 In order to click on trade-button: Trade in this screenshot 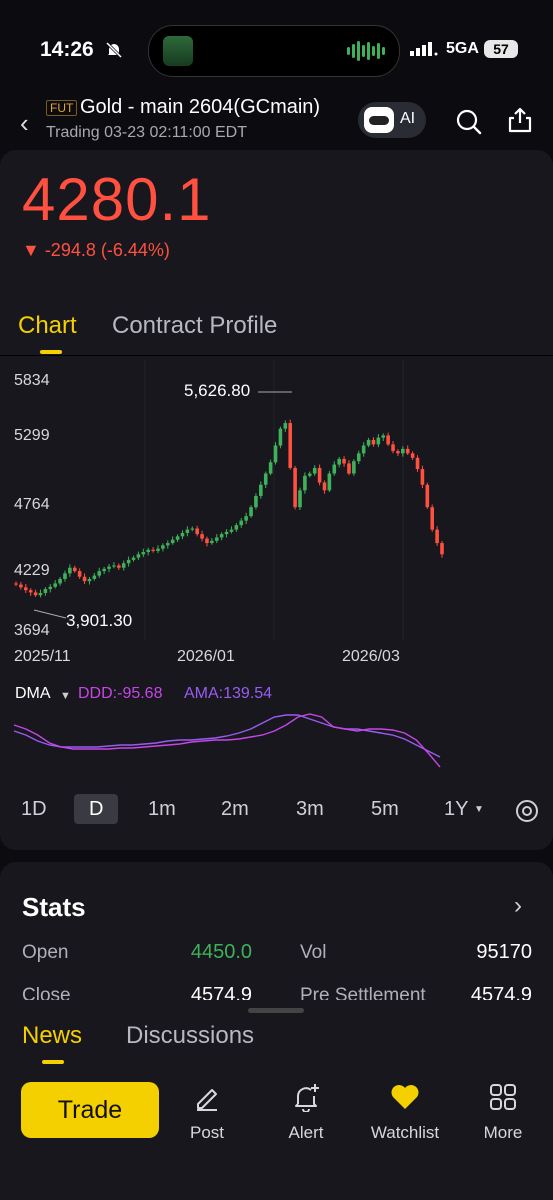, I will do `click(90, 1110)`.